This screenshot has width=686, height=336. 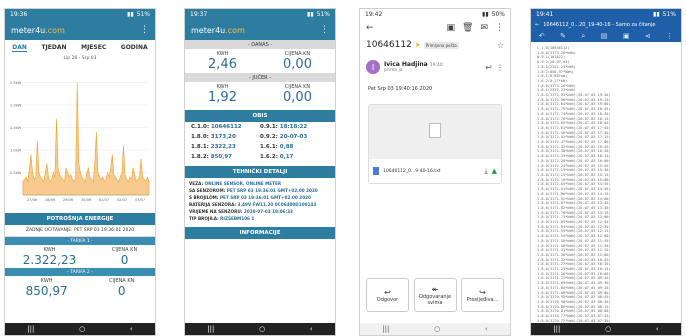 I want to click on t2-cost-value: 0, so click(x=121, y=291).